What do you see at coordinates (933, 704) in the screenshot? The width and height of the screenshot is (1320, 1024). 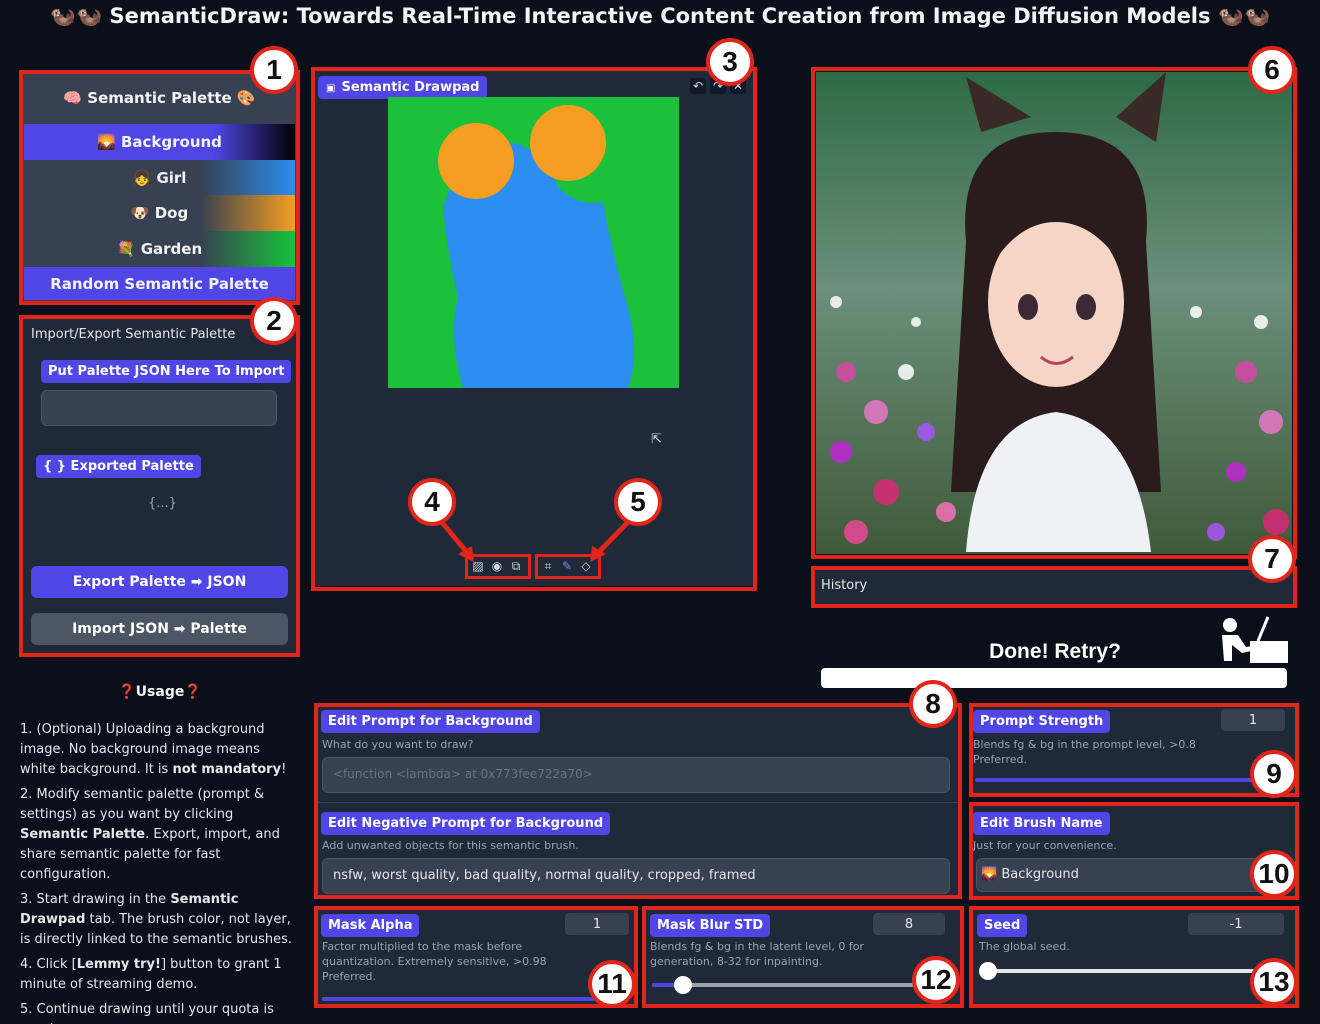 I see `annotation-badge-8: 8` at bounding box center [933, 704].